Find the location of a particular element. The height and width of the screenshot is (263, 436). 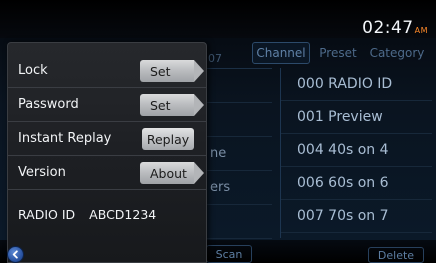

status-bar: 02:47AM is located at coordinates (218, 19).